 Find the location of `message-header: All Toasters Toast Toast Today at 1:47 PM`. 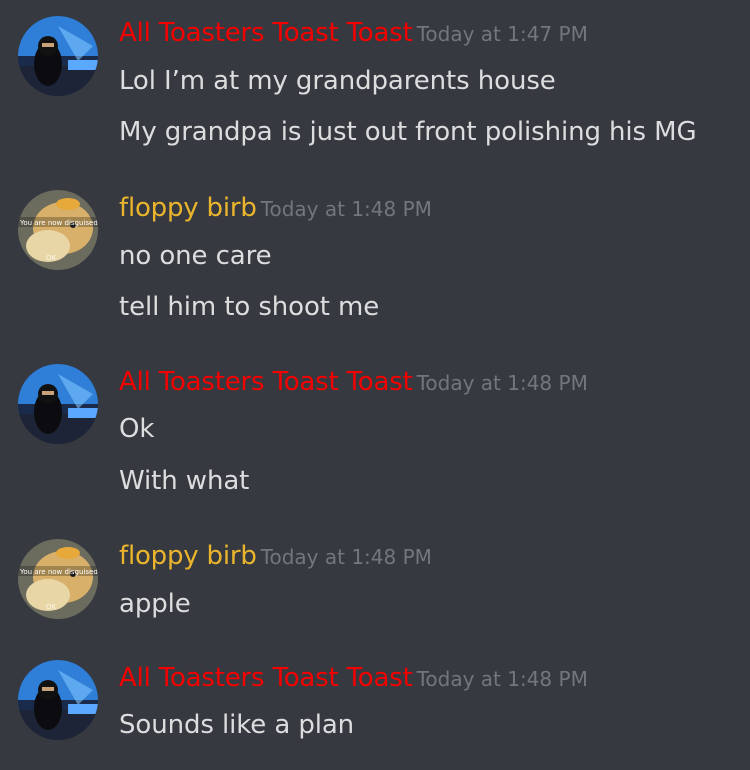

message-header: All Toasters Toast Toast Today at 1:47 PM is located at coordinates (353, 33).